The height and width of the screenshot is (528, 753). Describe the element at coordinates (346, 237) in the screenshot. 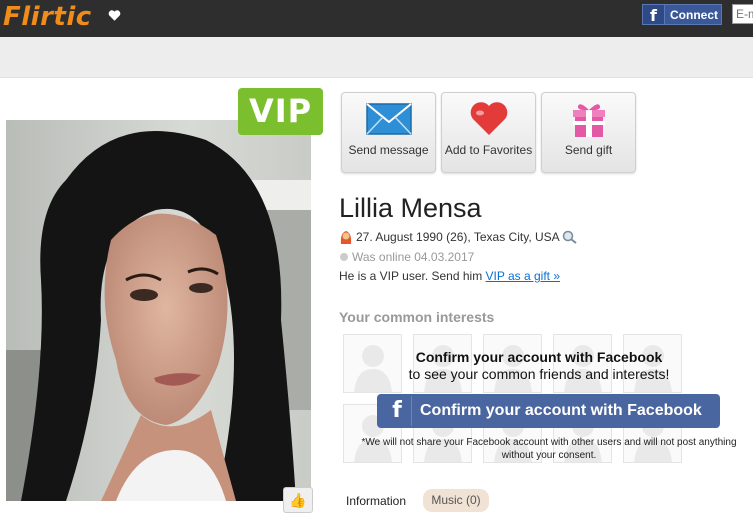

I see `female-avatar-icon` at that location.